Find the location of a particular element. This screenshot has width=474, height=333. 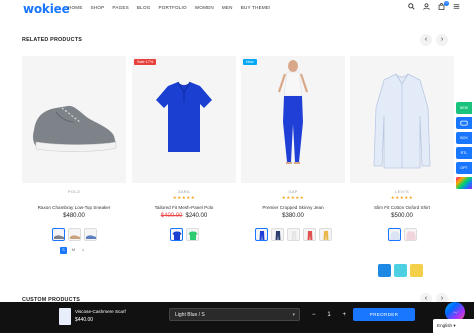

product-brand: LEVI'S is located at coordinates (402, 191).